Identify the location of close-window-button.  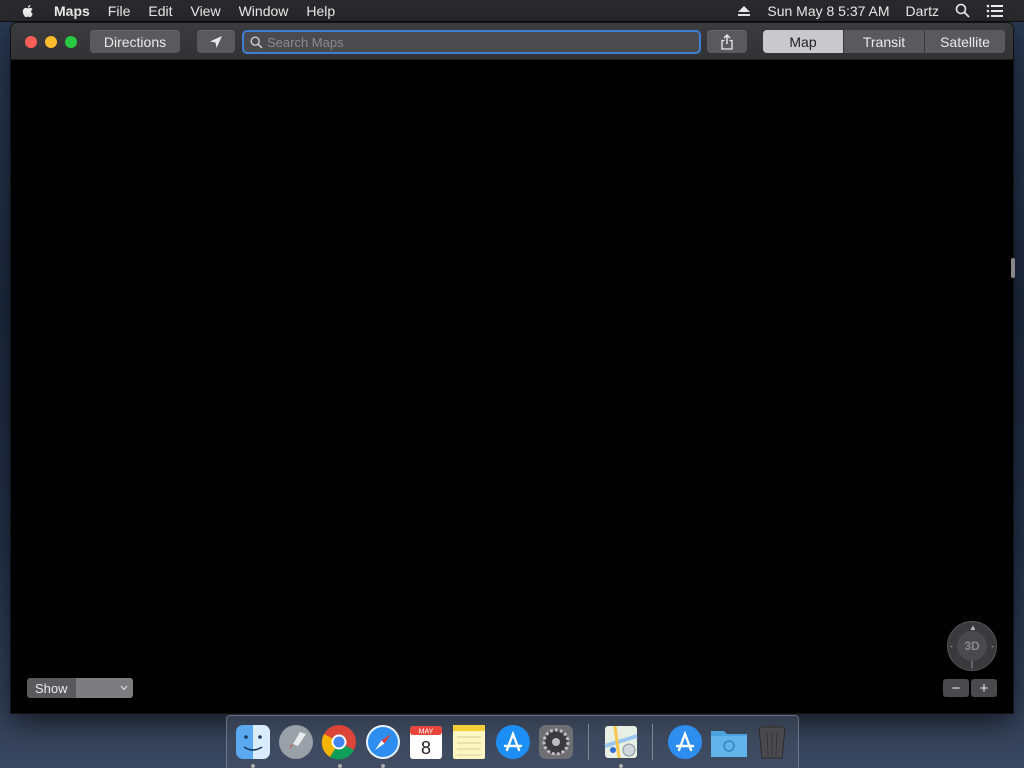
(31, 42).